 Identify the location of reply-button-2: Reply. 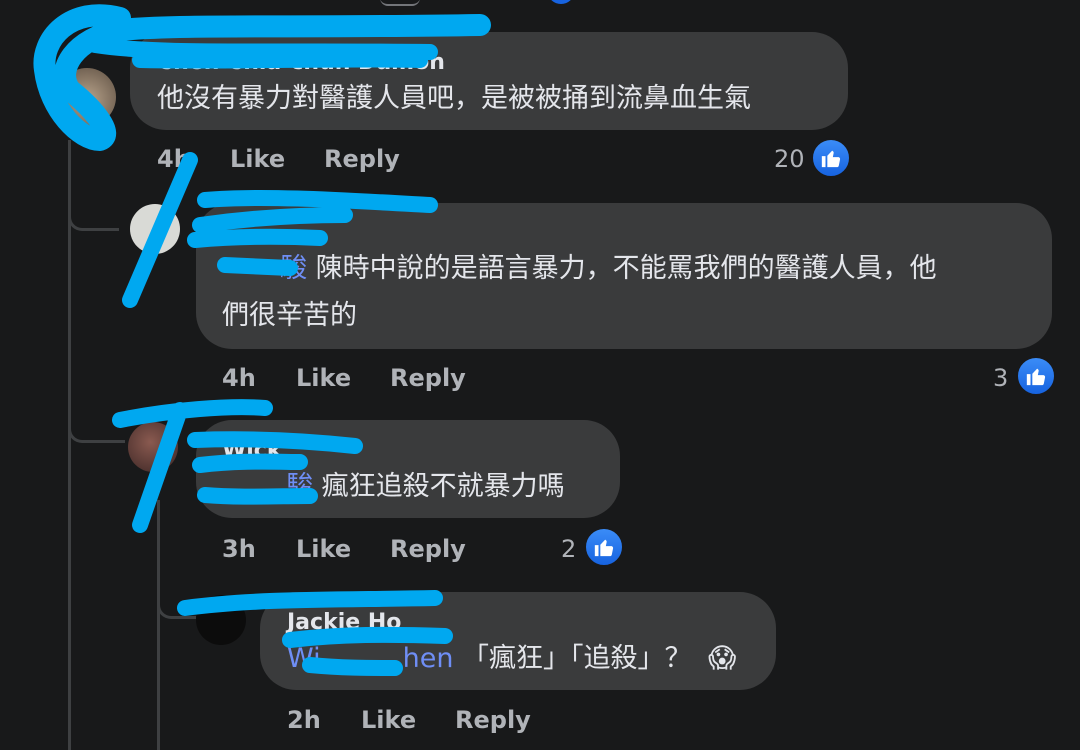
(428, 378).